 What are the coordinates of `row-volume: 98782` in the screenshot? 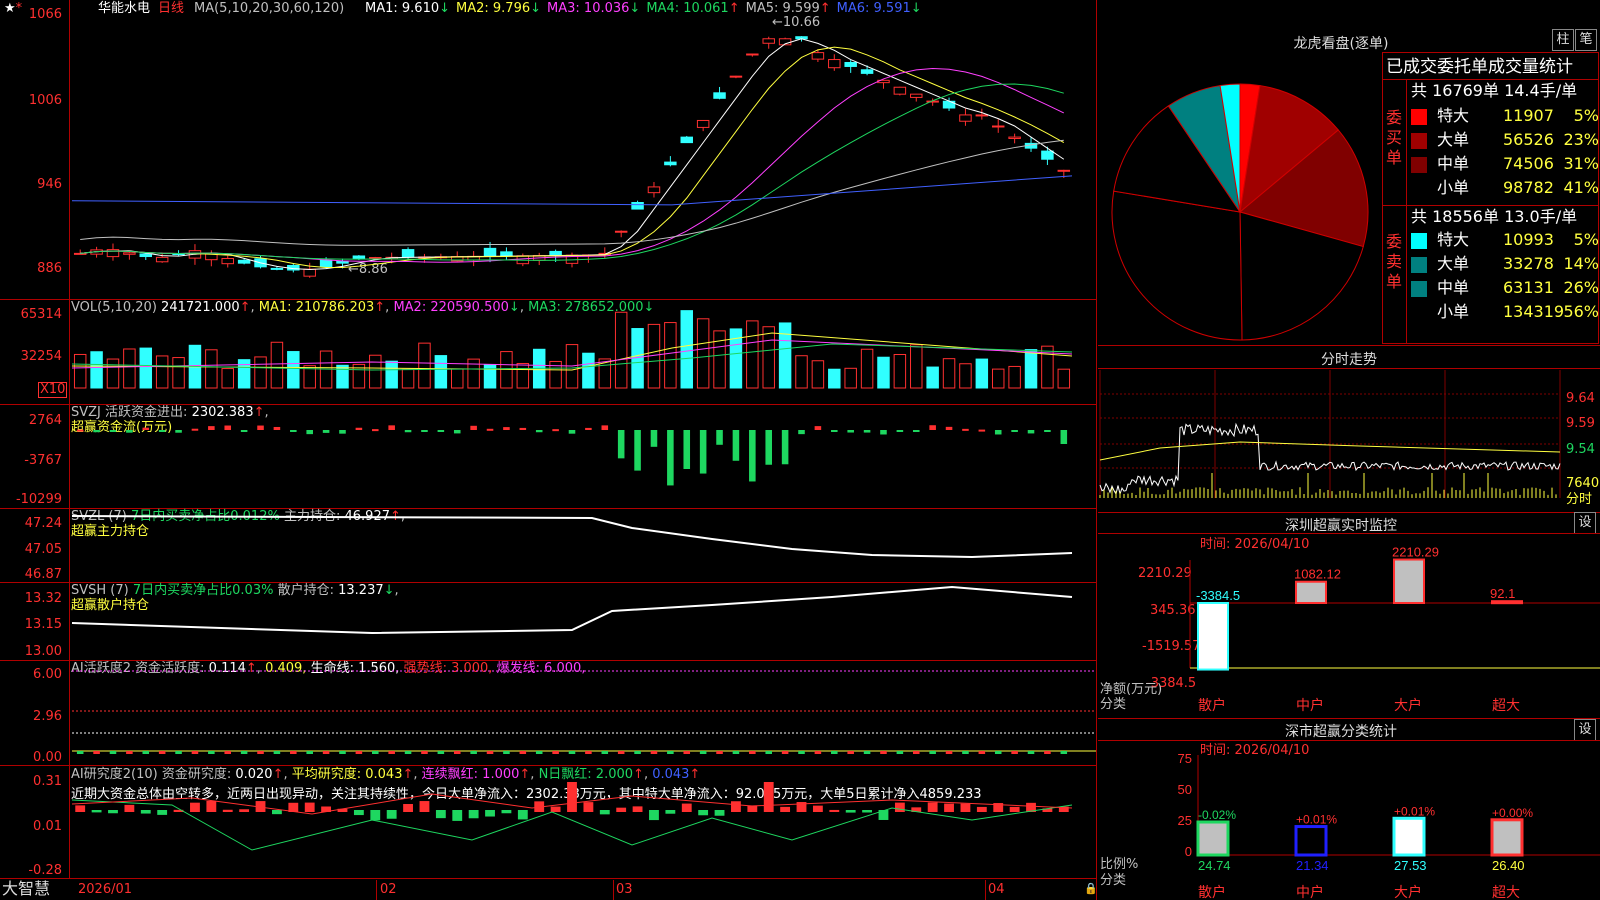 It's located at (1528, 187).